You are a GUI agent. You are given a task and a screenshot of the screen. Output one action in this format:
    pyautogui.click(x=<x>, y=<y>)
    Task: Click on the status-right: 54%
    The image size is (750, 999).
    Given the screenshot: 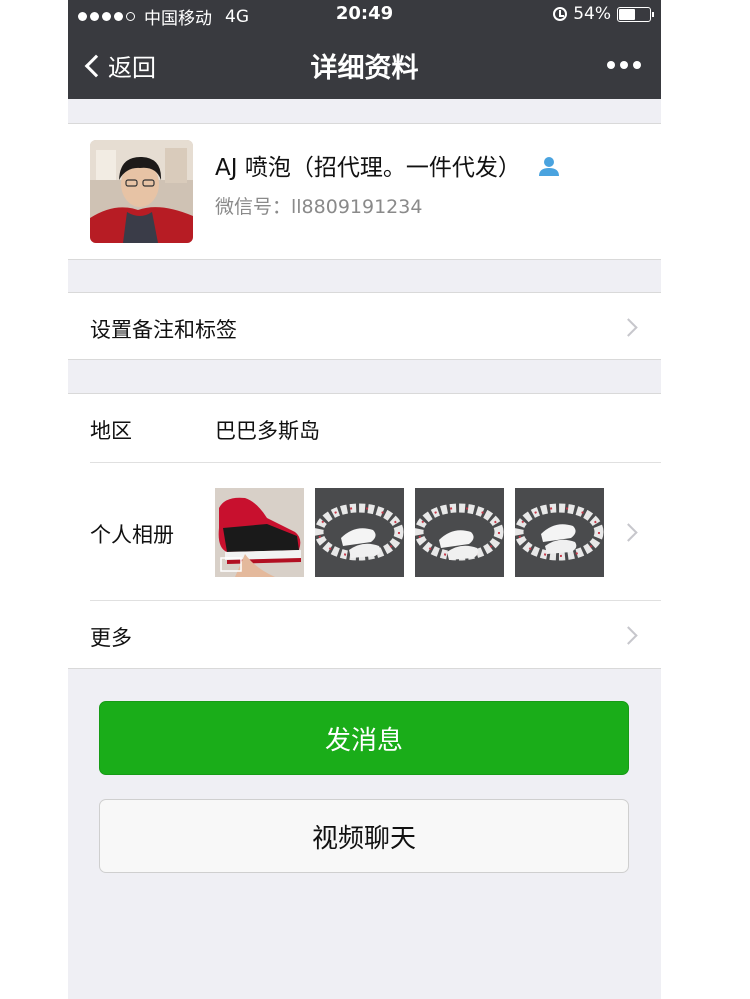 What is the action you would take?
    pyautogui.click(x=603, y=14)
    